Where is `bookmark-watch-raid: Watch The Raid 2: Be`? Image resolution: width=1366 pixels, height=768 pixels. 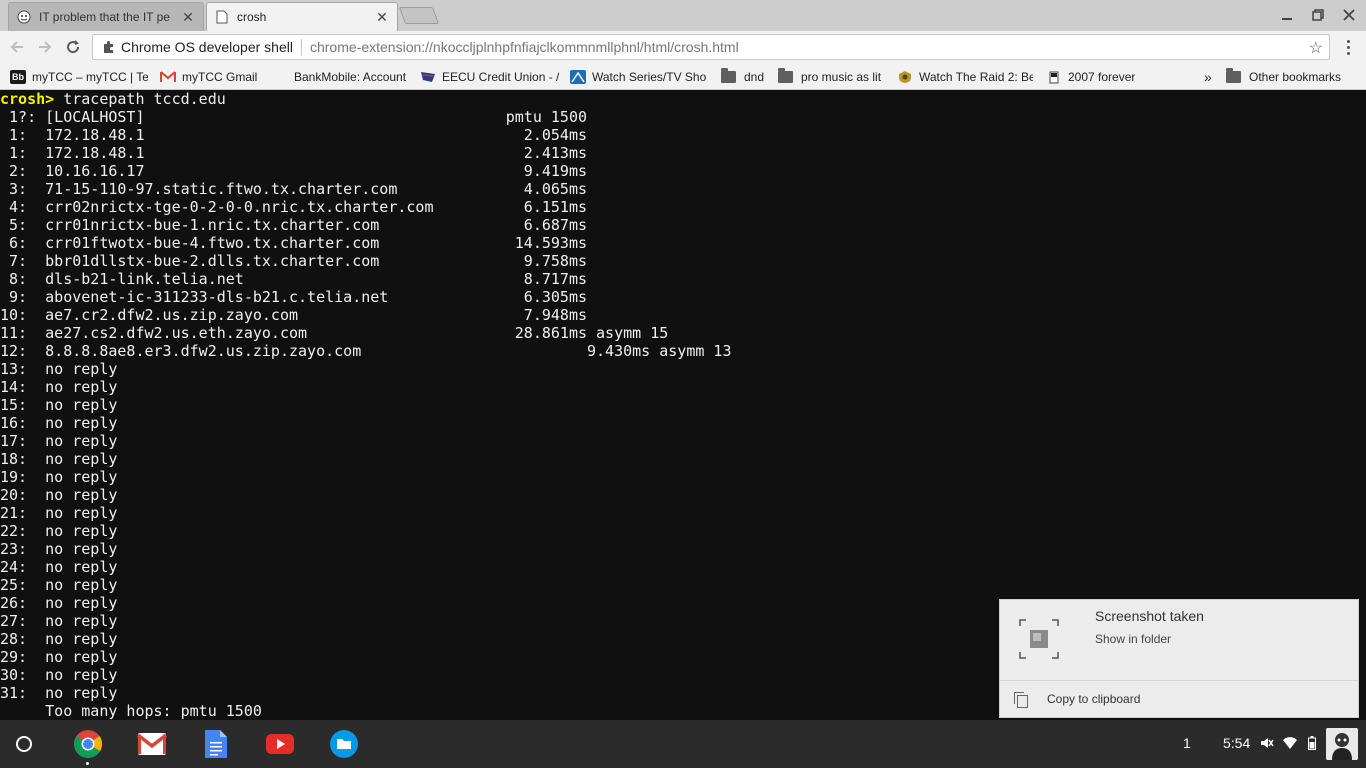
bookmark-watch-raid: Watch The Raid 2: Be is located at coordinates (965, 77).